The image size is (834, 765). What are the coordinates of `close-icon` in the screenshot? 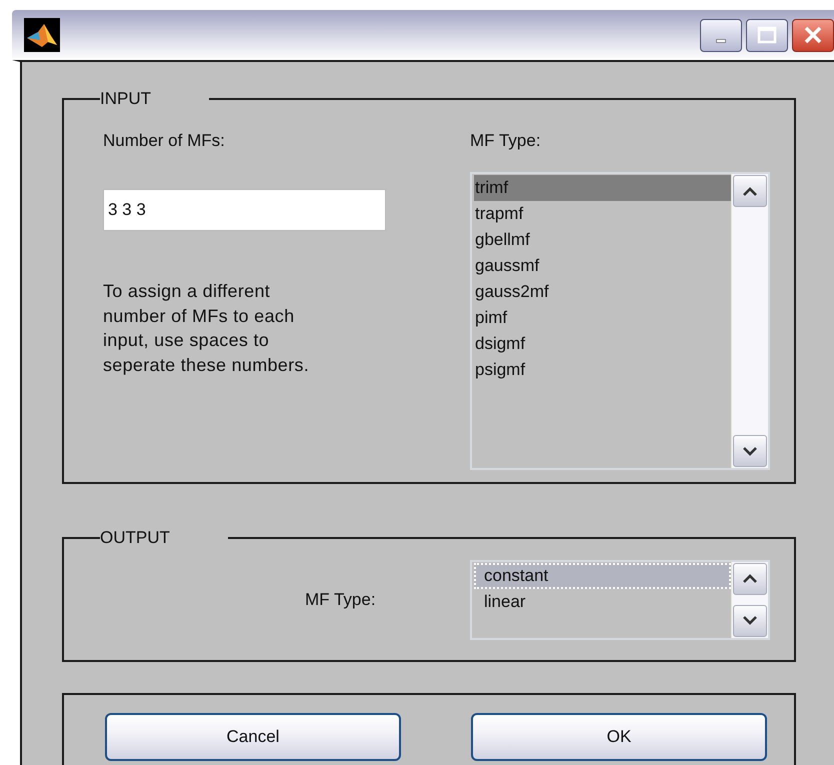 It's located at (813, 35).